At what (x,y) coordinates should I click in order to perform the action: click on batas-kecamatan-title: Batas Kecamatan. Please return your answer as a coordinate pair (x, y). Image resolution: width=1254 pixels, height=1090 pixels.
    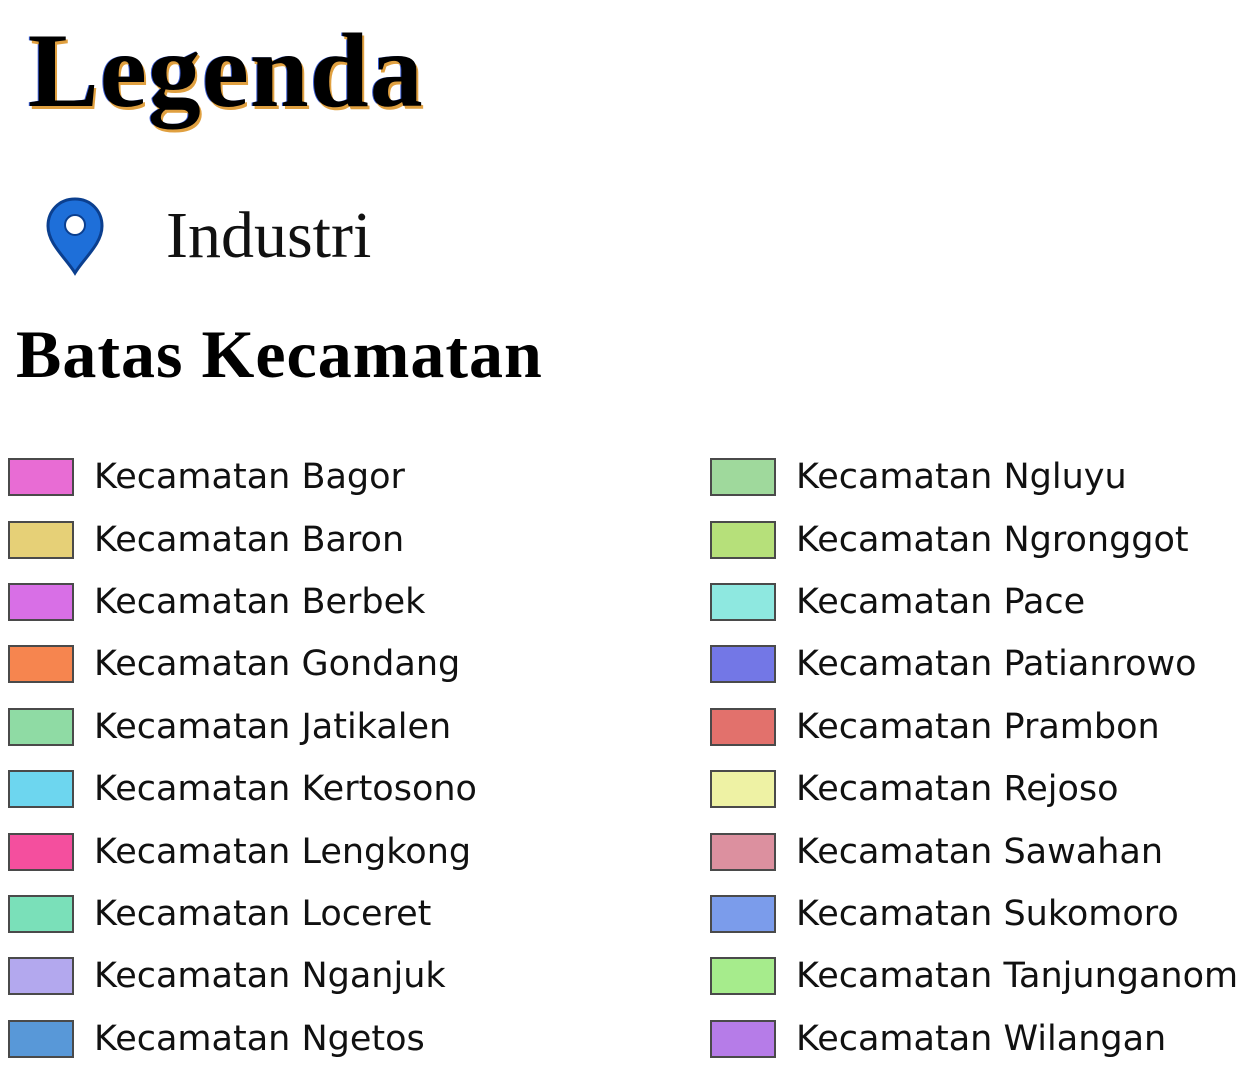
    Looking at the image, I should click on (279, 354).